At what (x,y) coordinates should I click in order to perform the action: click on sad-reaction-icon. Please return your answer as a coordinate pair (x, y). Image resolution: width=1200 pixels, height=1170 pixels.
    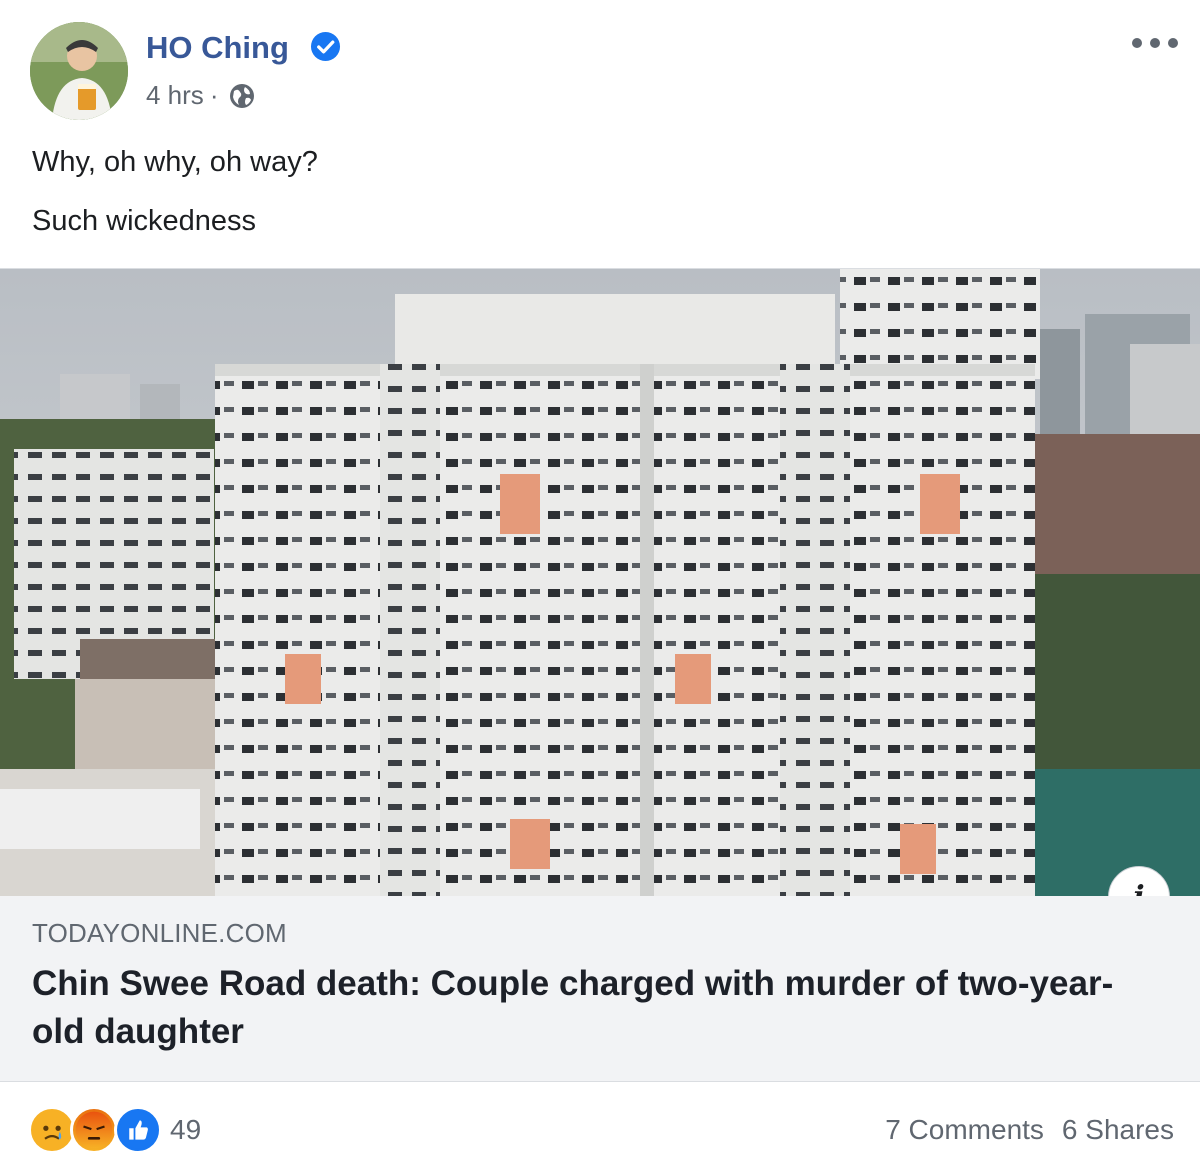
    Looking at the image, I should click on (52, 1130).